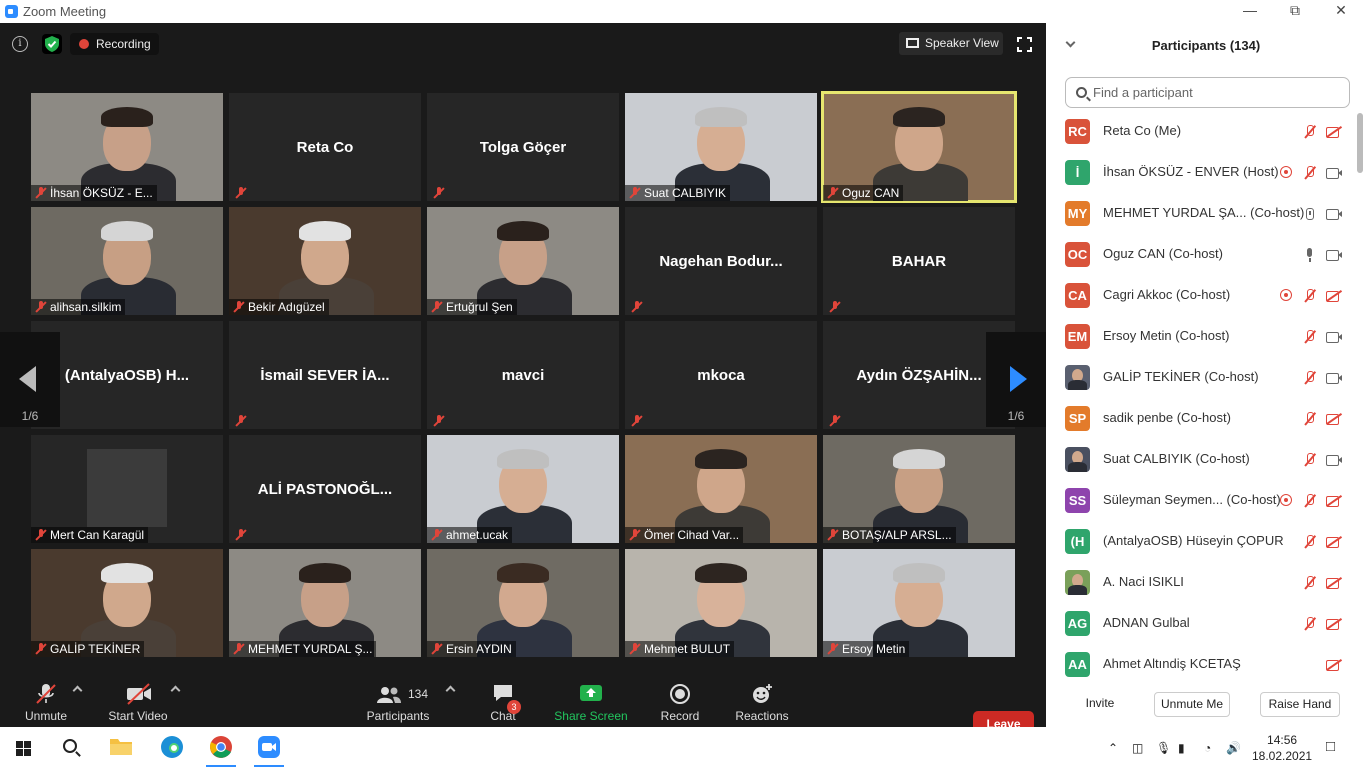 This screenshot has width=1366, height=768. What do you see at coordinates (523, 603) in the screenshot?
I see `participant-tile: Ersin AYDIN` at bounding box center [523, 603].